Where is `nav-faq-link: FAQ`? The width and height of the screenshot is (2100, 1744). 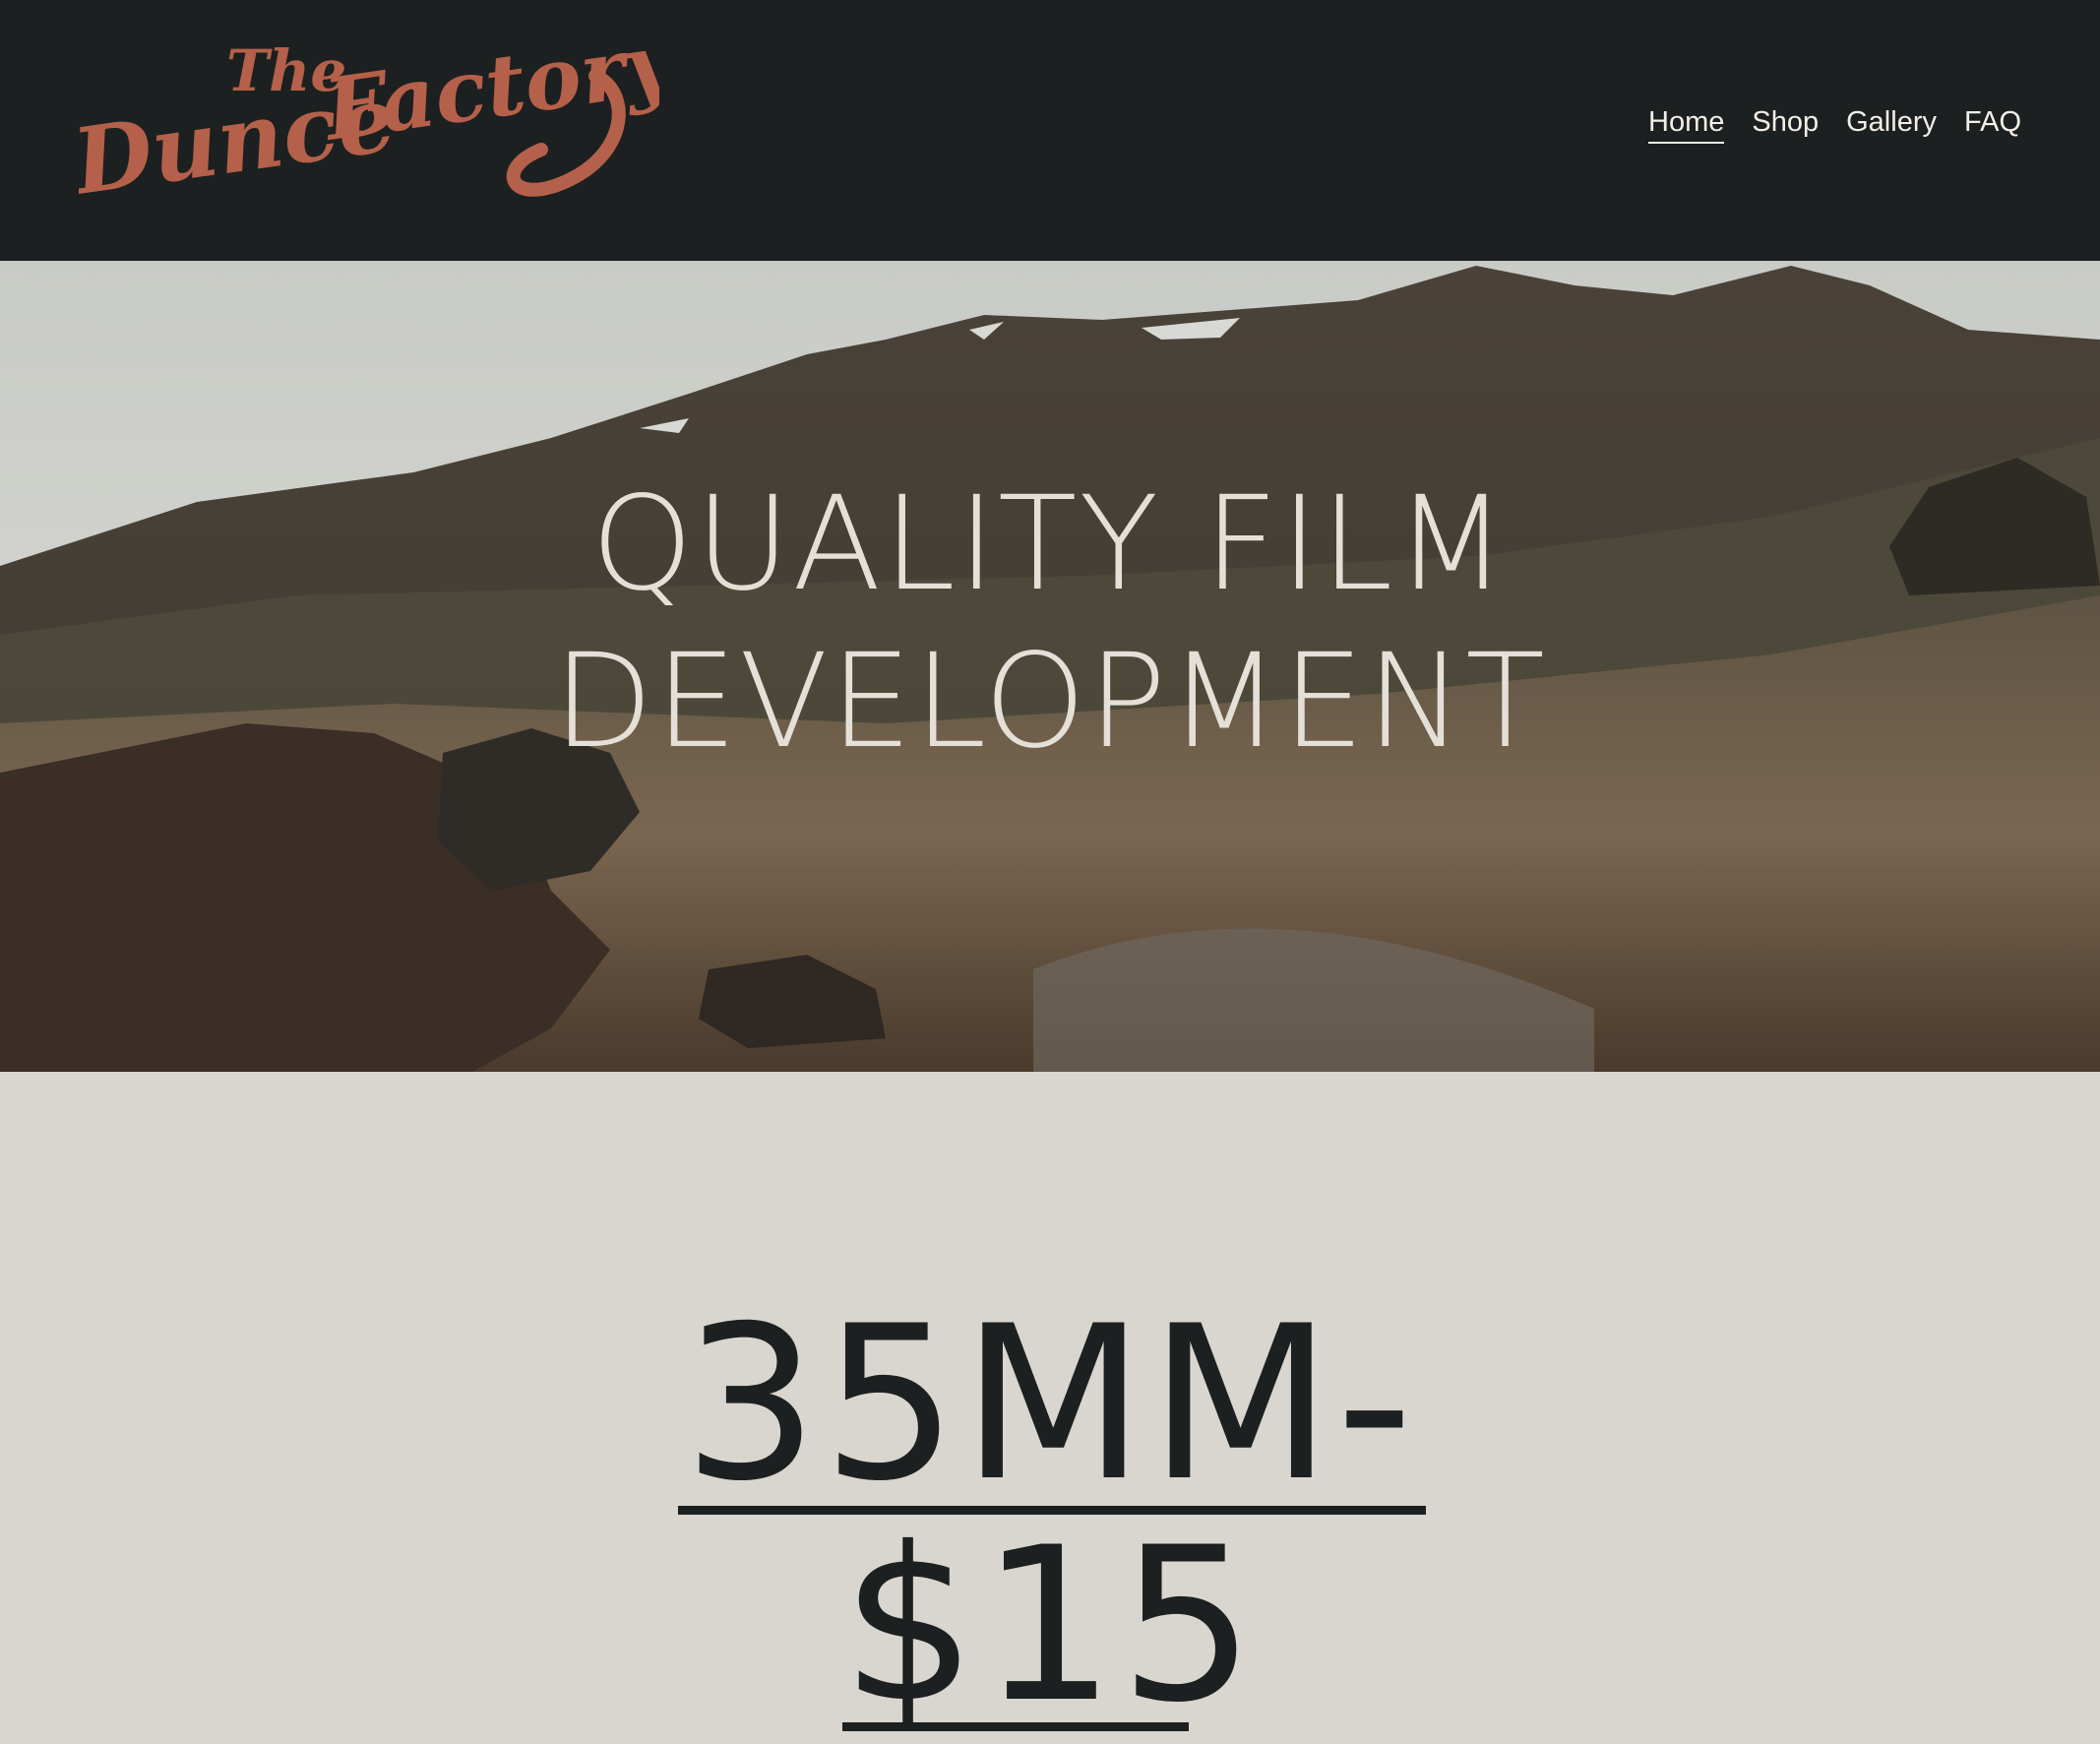
nav-faq-link: FAQ is located at coordinates (1992, 125).